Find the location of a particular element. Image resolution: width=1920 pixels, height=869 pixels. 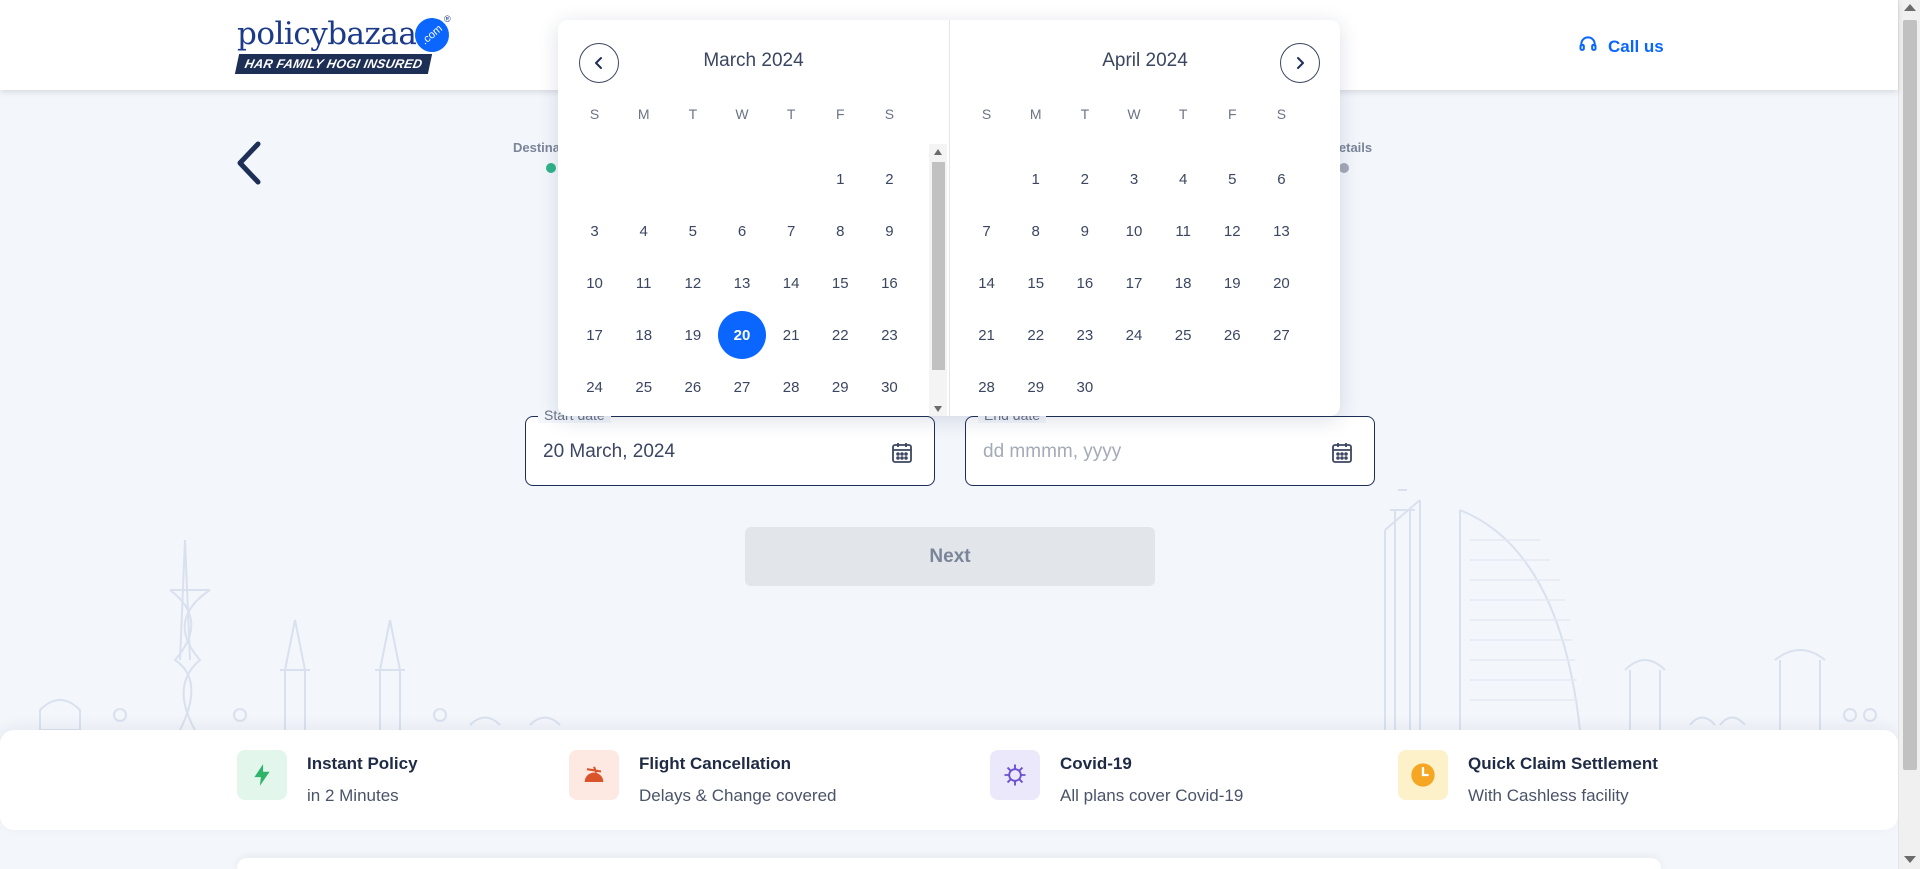

day-label: 7 is located at coordinates (986, 231).